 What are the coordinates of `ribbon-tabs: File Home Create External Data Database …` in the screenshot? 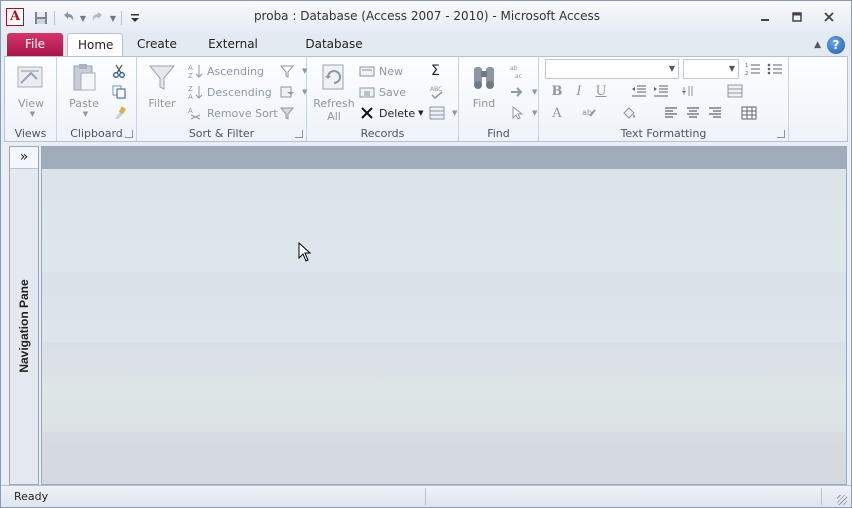 It's located at (426, 53).